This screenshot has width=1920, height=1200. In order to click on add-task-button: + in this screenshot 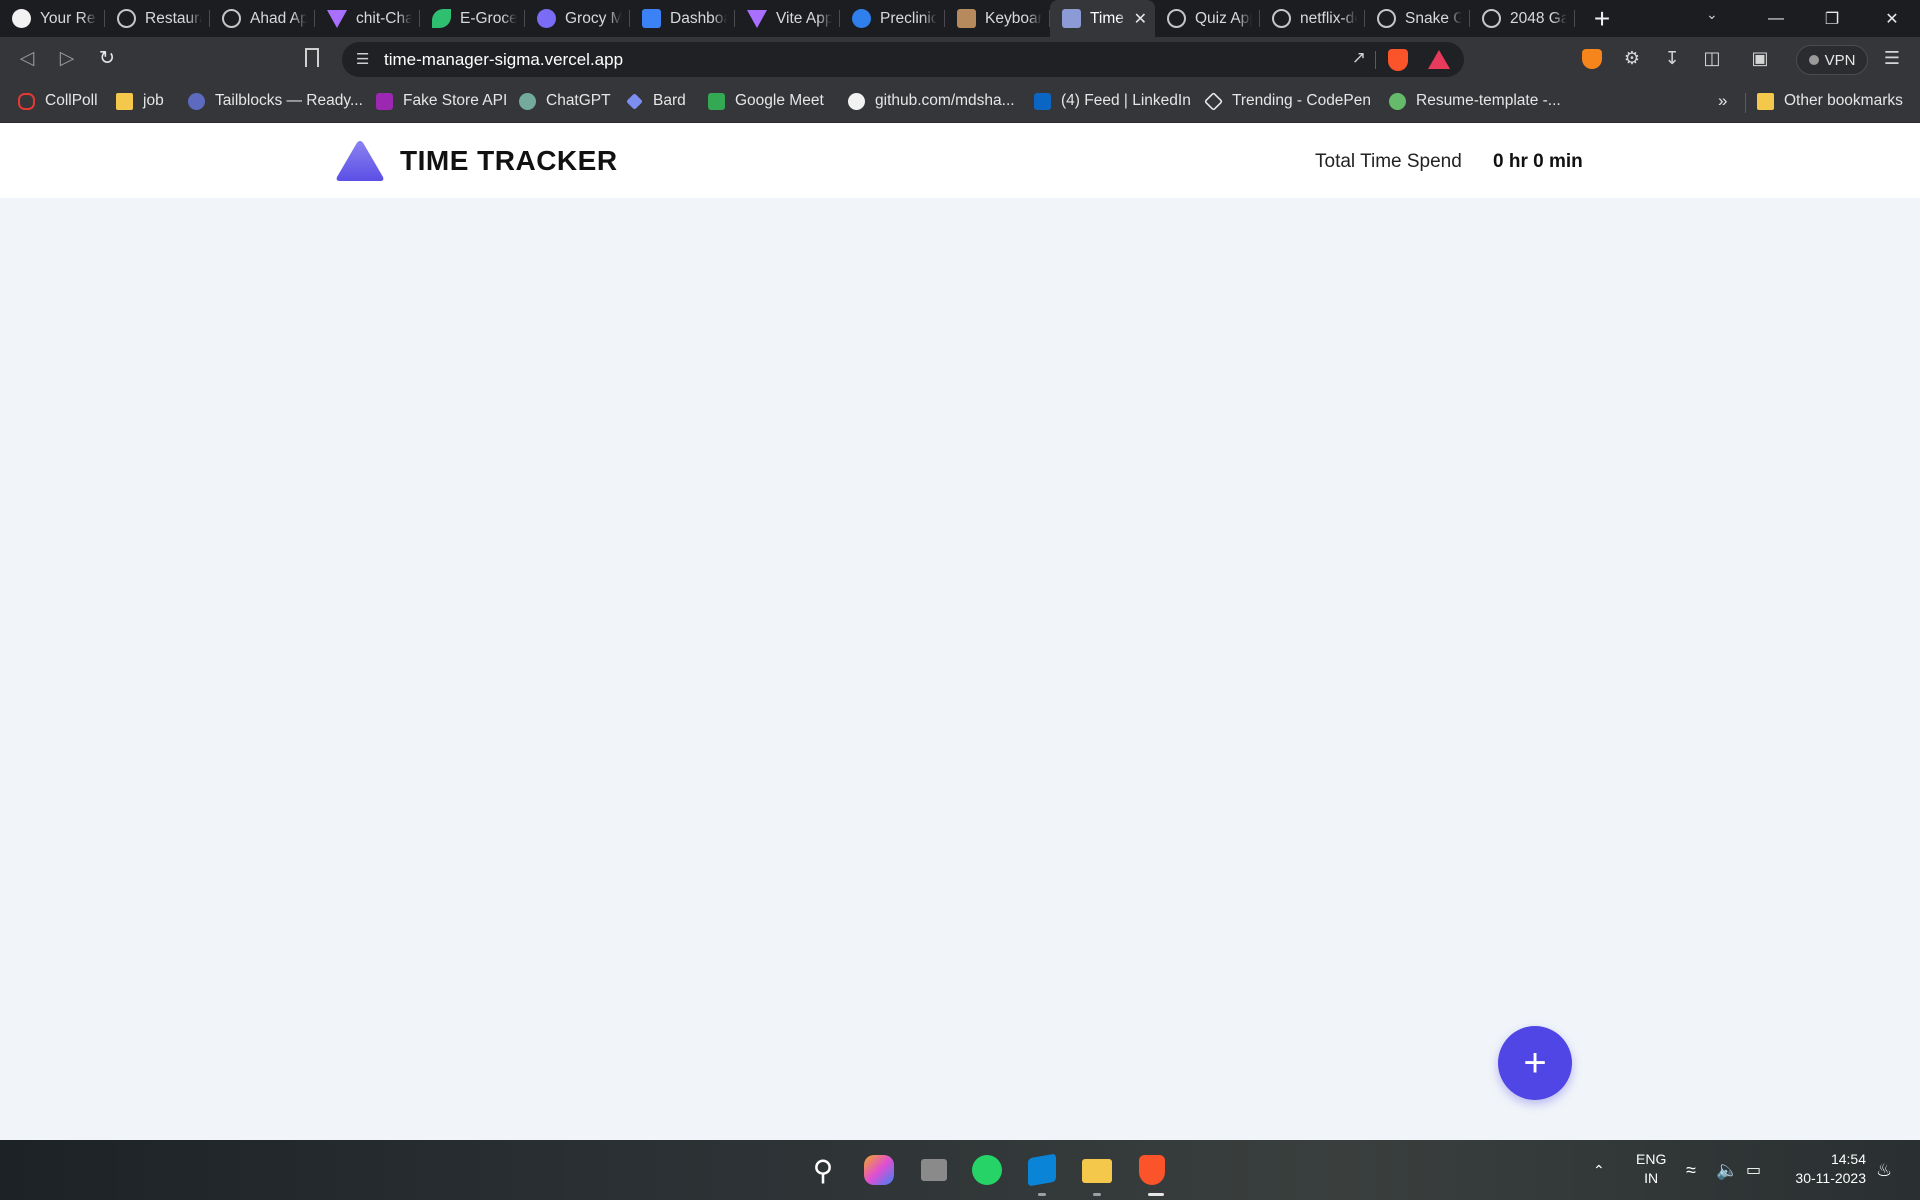, I will do `click(1535, 1063)`.